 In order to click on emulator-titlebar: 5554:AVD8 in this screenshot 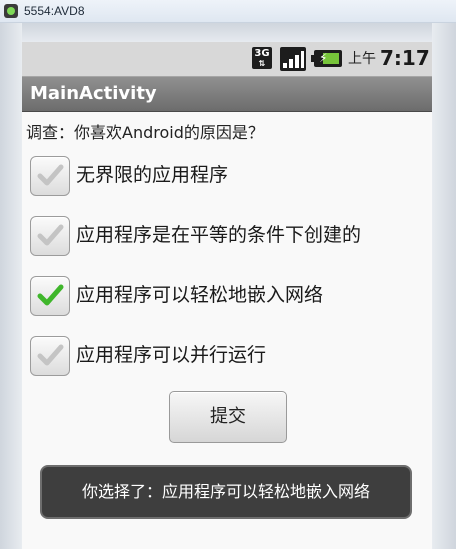, I will do `click(228, 11)`.